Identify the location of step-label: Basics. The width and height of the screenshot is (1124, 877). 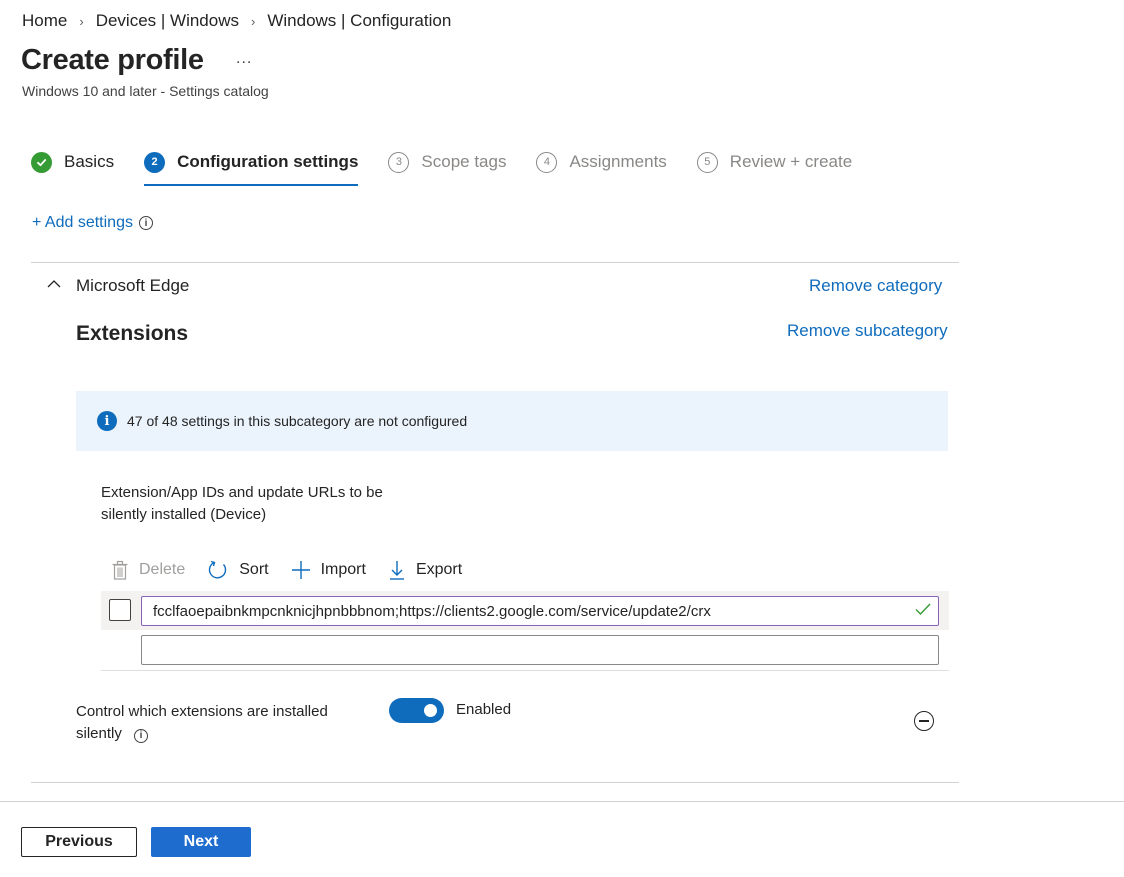
(89, 161).